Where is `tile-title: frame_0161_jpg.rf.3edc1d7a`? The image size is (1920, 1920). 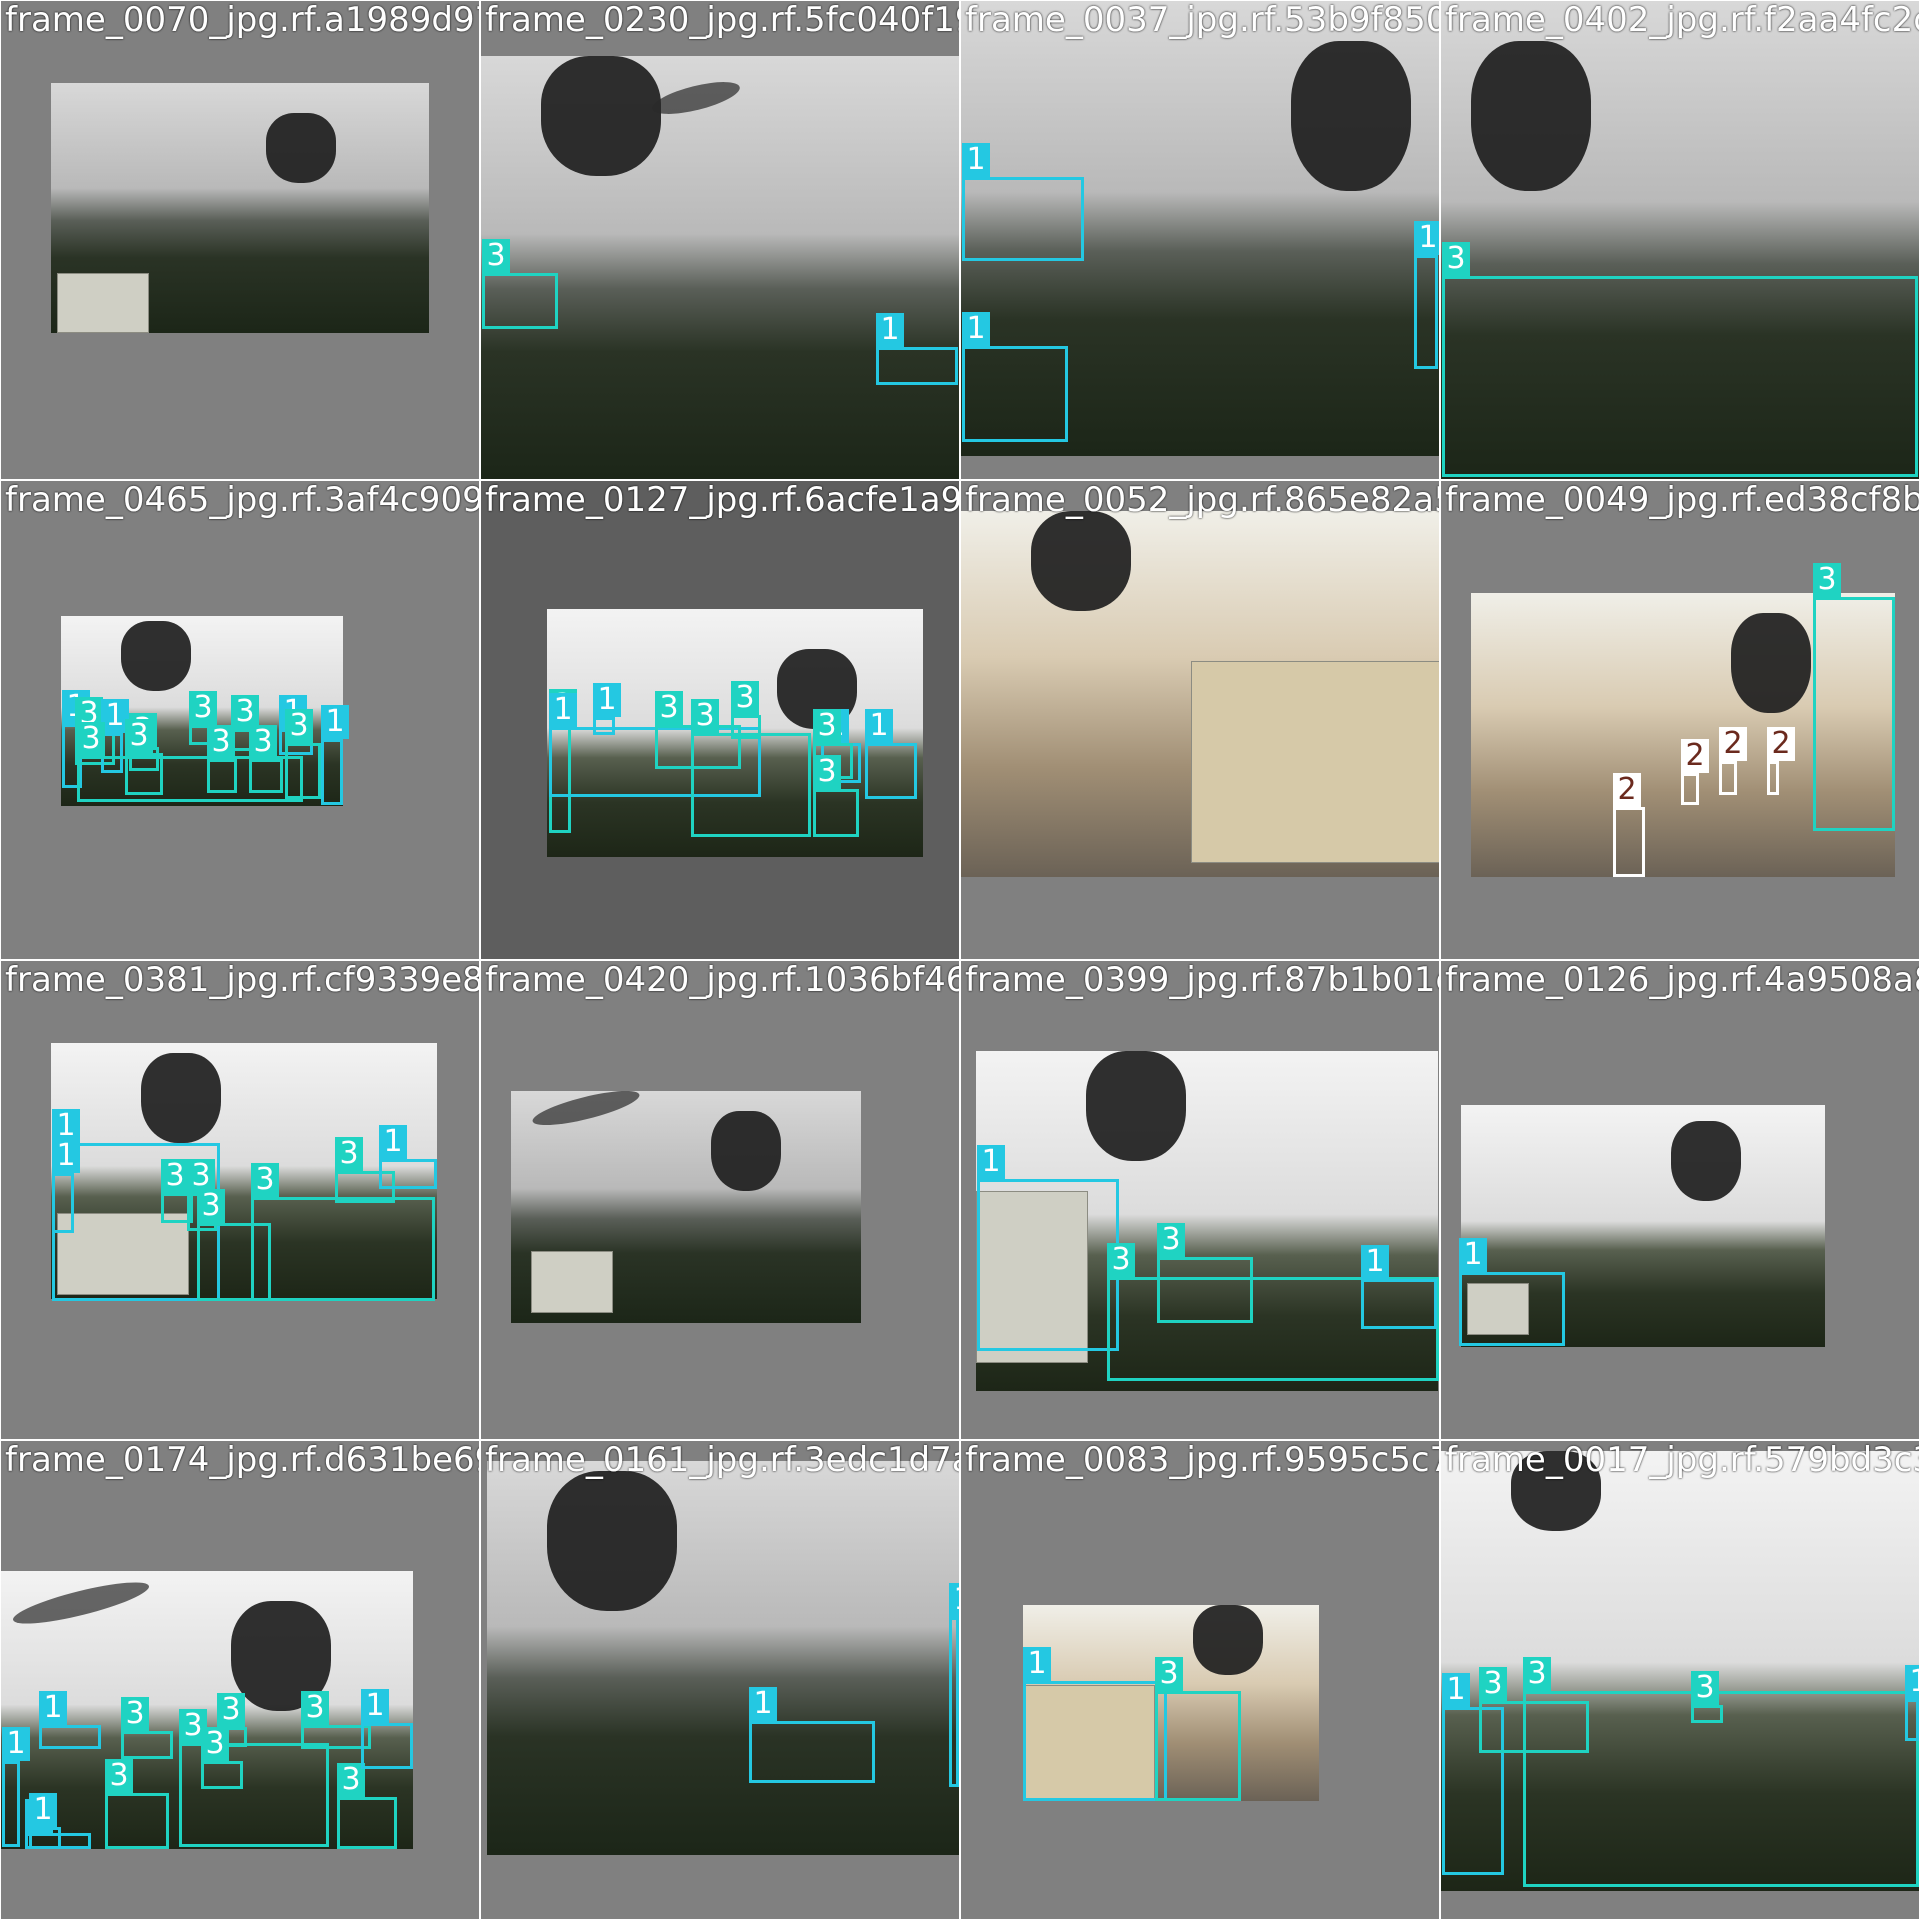
tile-title: frame_0161_jpg.rf.3edc1d7a is located at coordinates (722, 1460).